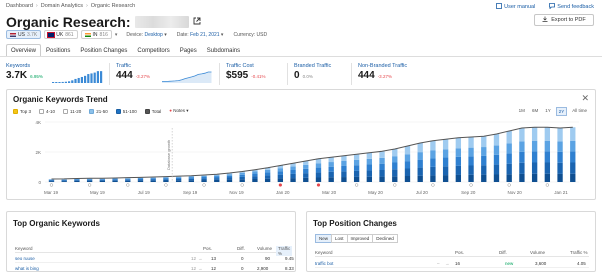  What do you see at coordinates (197, 22) in the screenshot?
I see `external-link-icon` at bounding box center [197, 22].